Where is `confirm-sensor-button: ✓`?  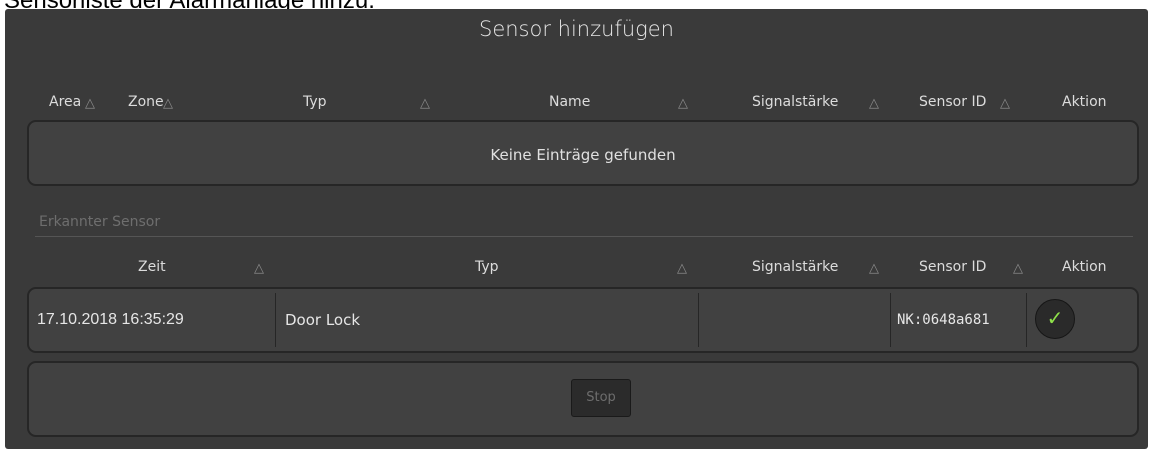
confirm-sensor-button: ✓ is located at coordinates (1055, 319).